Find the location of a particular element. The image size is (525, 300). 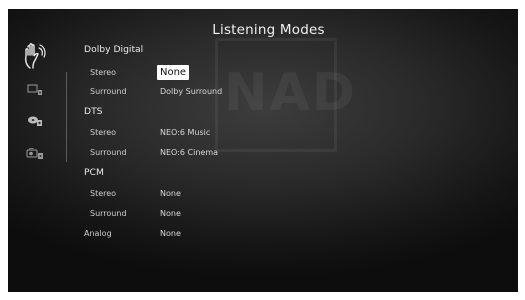

dts-surround-label: Surround is located at coordinates (108, 152).